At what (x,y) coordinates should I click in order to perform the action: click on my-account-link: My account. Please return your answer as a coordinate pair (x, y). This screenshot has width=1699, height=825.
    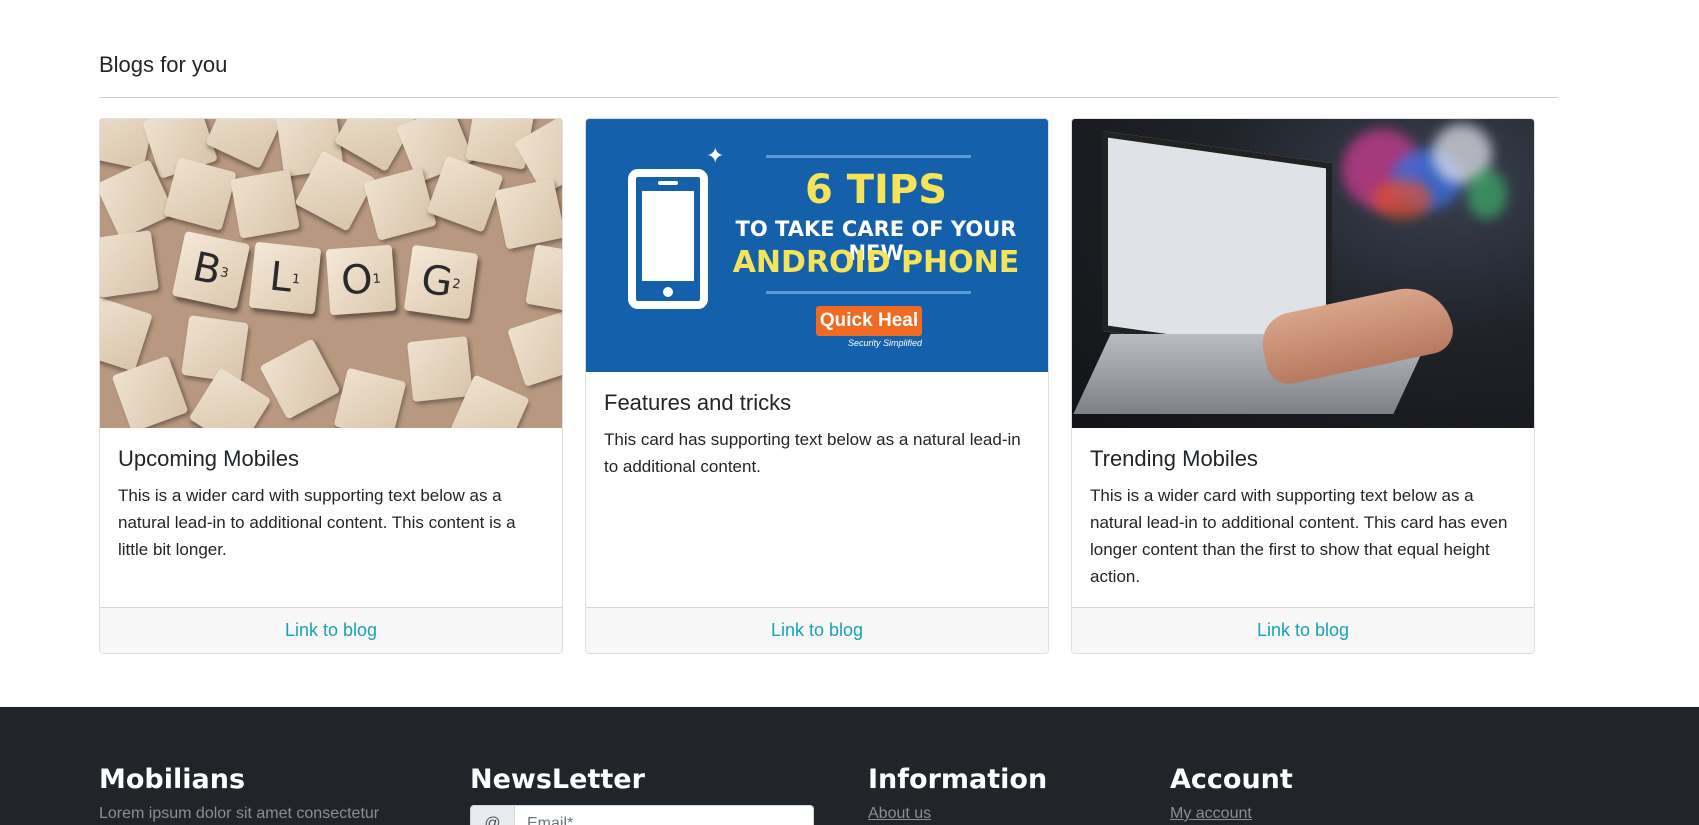
    Looking at the image, I should click on (1231, 814).